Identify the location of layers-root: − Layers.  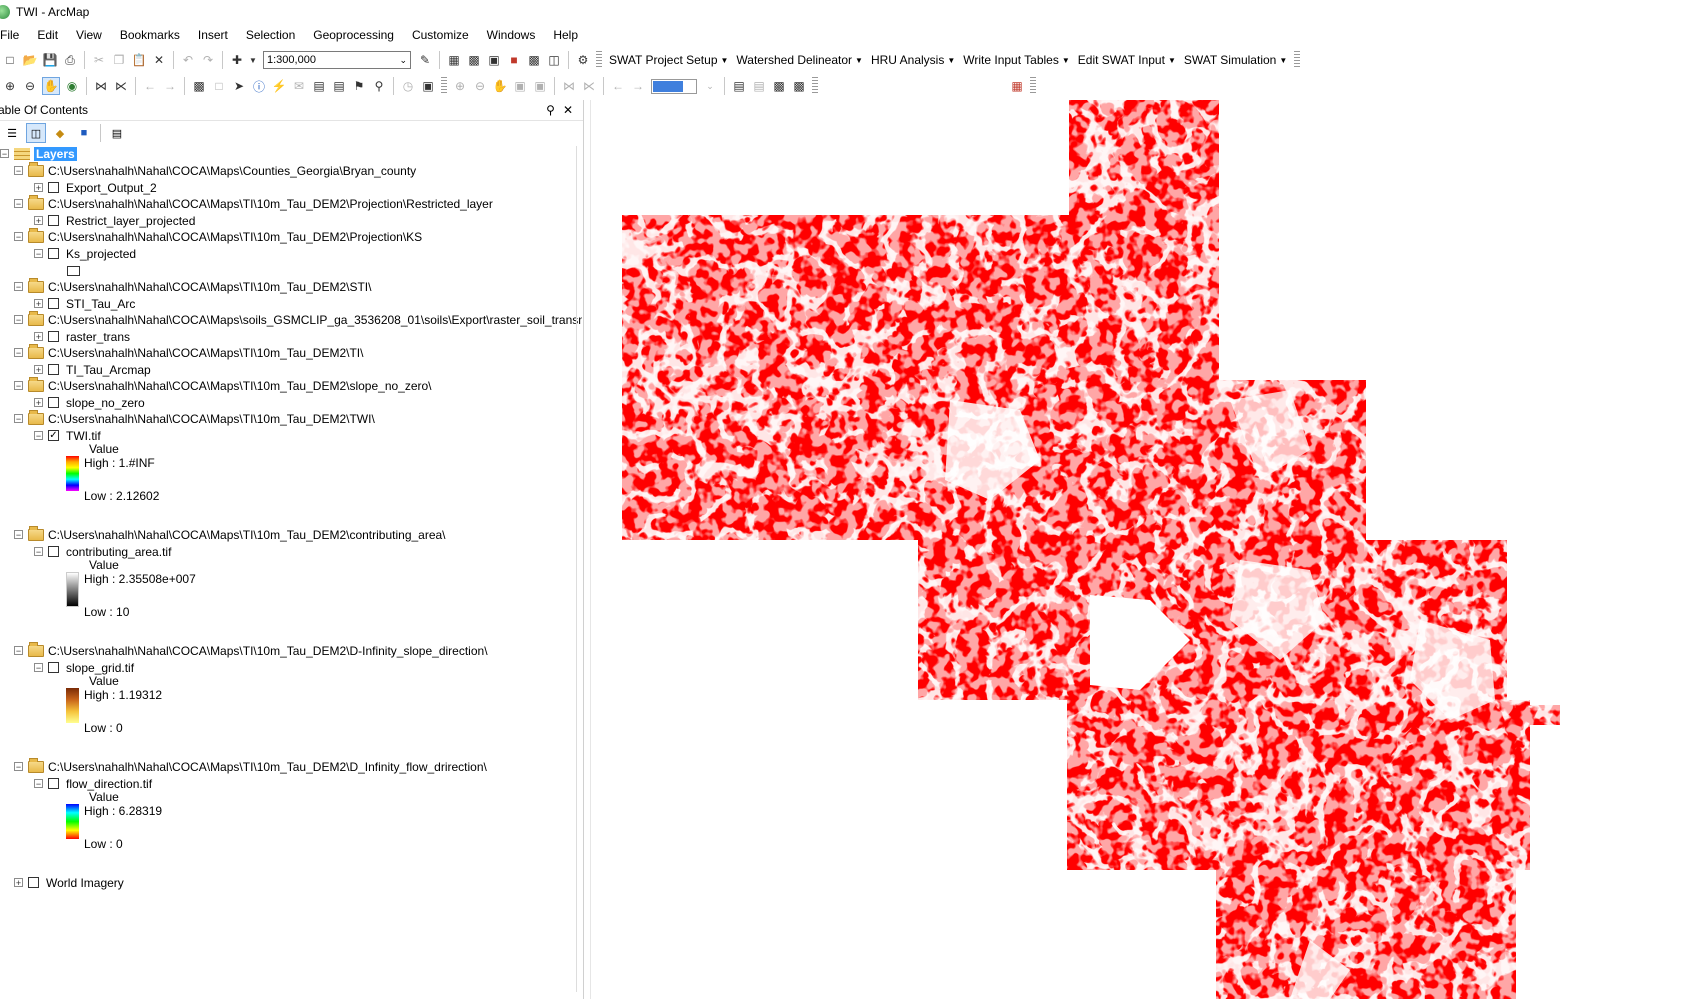
(38, 154).